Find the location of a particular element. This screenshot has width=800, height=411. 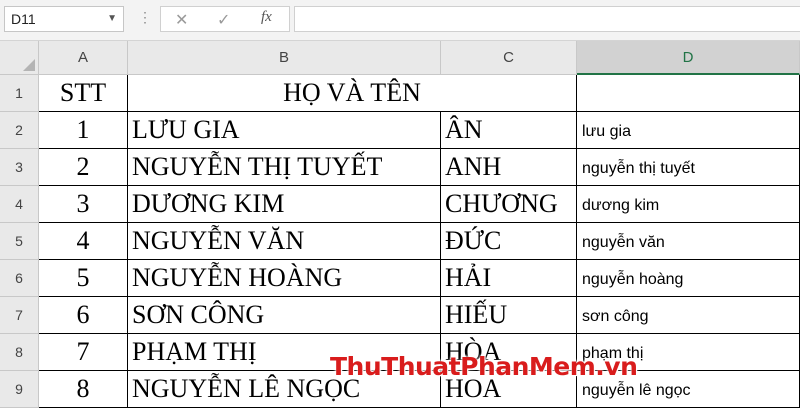

formula-bar-area: D11 ▼ ⋮ ✕ ✓ fx is located at coordinates (400, 20).